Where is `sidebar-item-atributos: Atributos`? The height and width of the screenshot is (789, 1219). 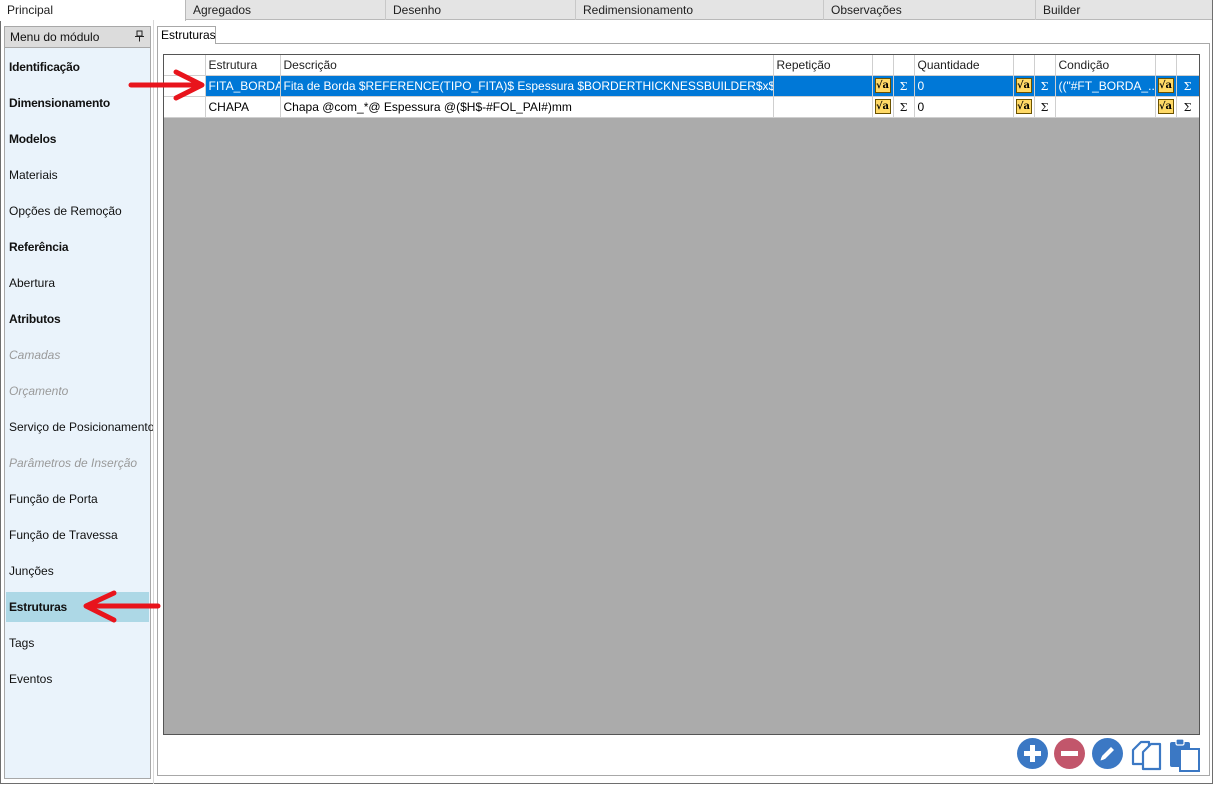
sidebar-item-atributos: Atributos is located at coordinates (77, 319).